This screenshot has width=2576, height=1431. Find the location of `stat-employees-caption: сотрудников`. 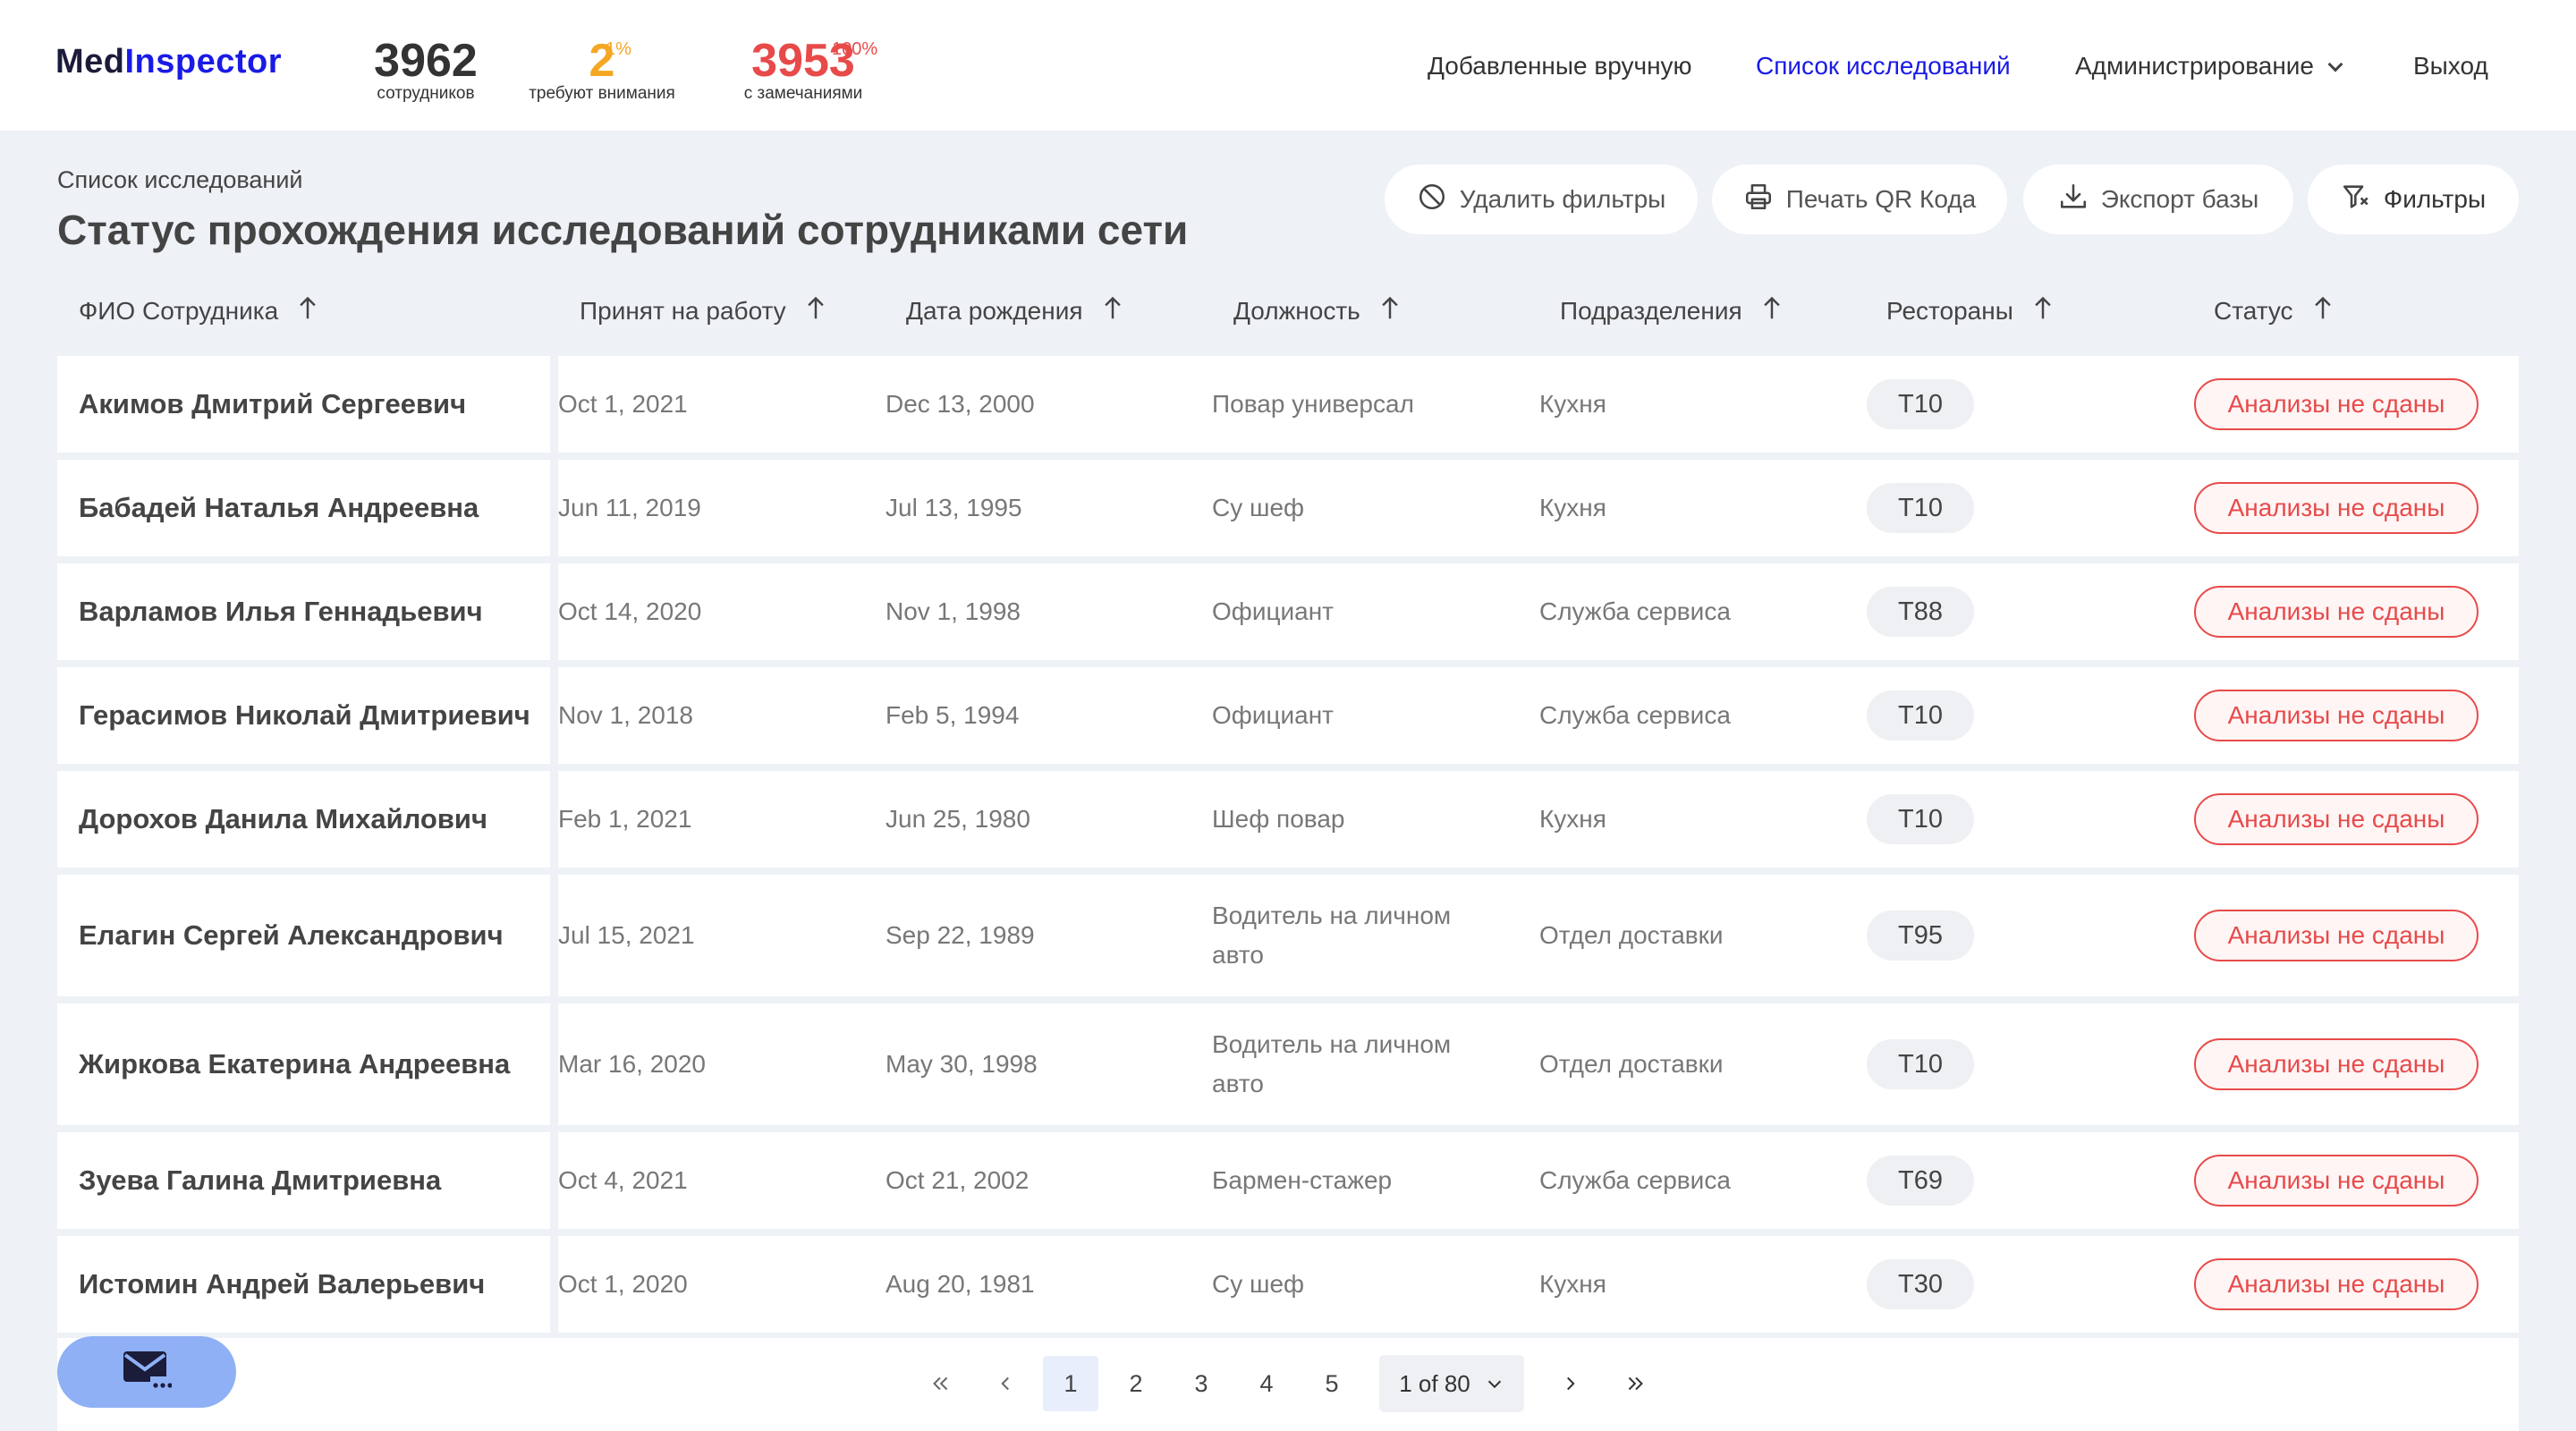

stat-employees-caption: сотрудников is located at coordinates (426, 94).